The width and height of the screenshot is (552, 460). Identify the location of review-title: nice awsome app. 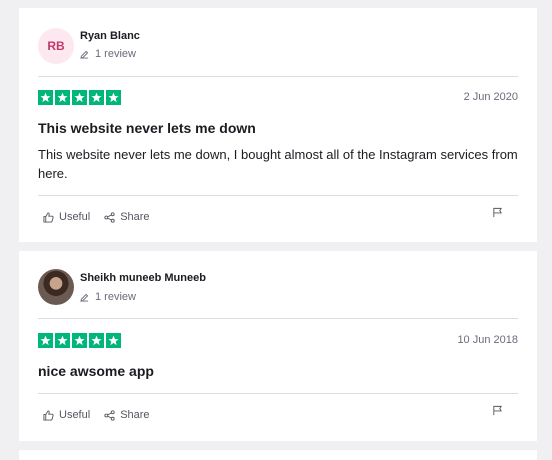
(96, 371).